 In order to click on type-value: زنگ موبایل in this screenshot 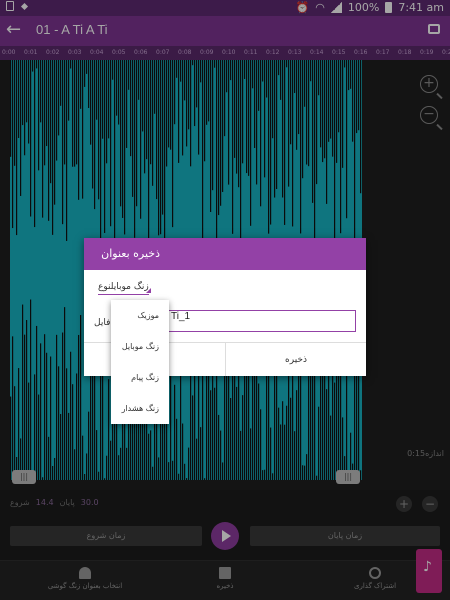, I will do `click(129, 287)`.